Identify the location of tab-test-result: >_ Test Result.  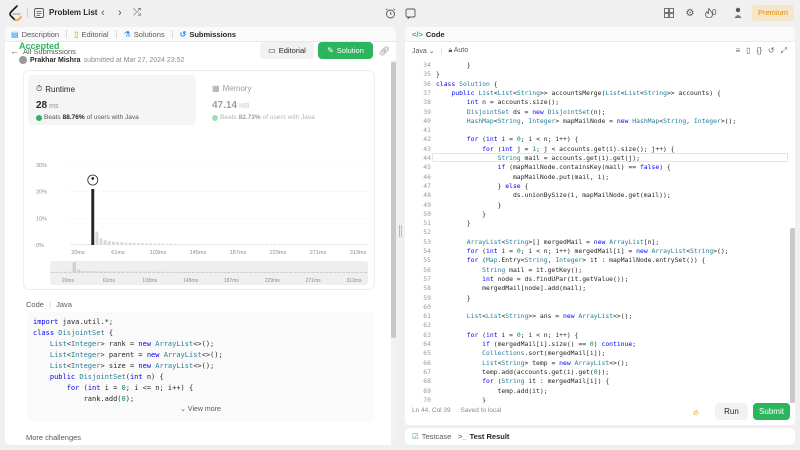
(483, 436).